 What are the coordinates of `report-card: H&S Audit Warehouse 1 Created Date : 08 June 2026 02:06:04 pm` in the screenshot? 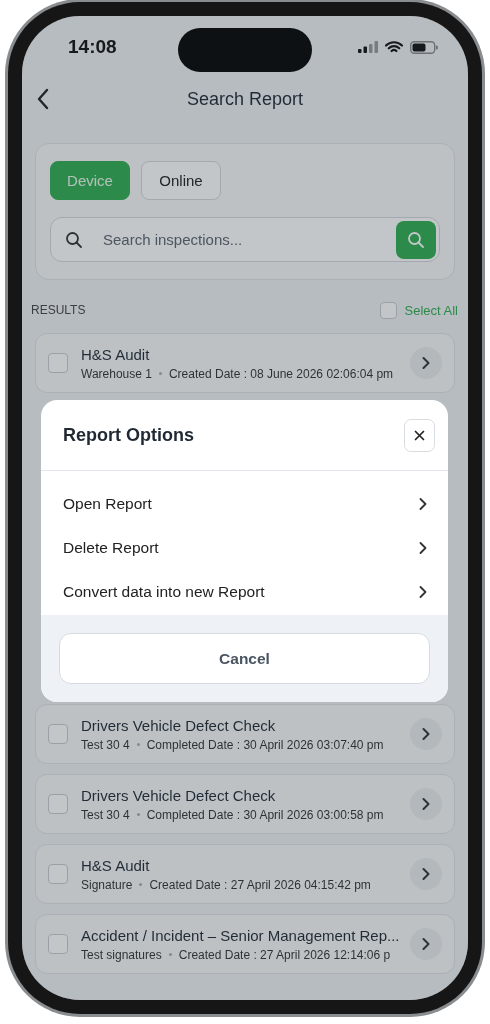 It's located at (245, 363).